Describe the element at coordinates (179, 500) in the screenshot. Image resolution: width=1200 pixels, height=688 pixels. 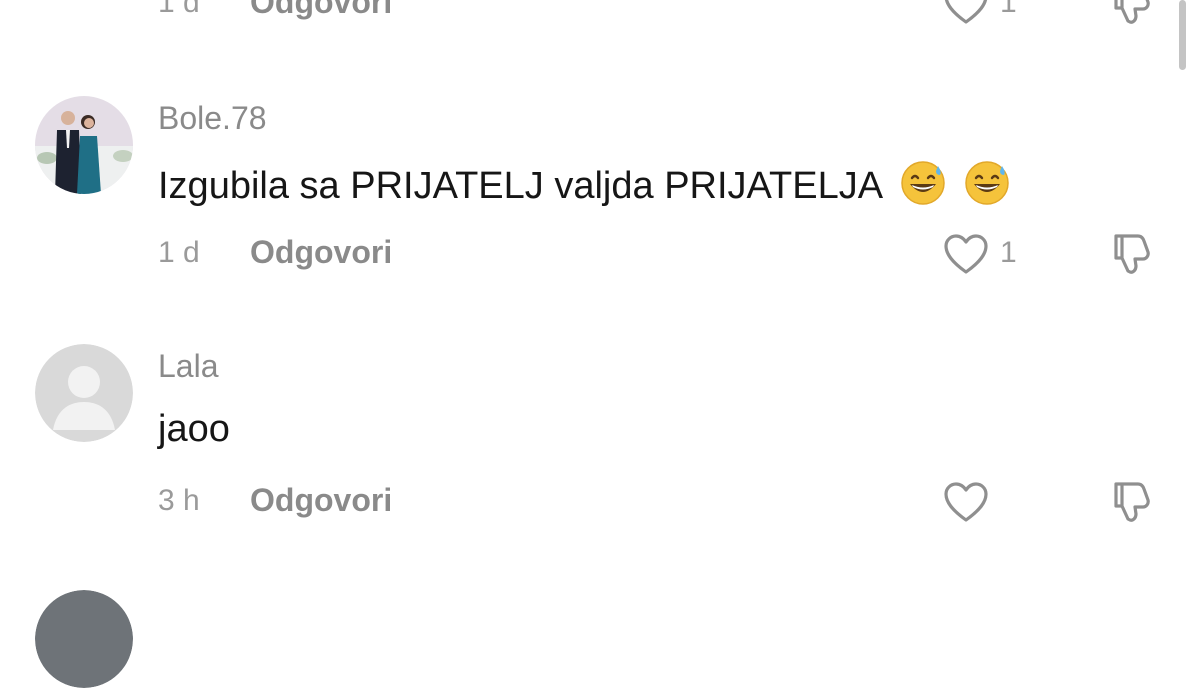
I see `comment-time: 3 h` at that location.